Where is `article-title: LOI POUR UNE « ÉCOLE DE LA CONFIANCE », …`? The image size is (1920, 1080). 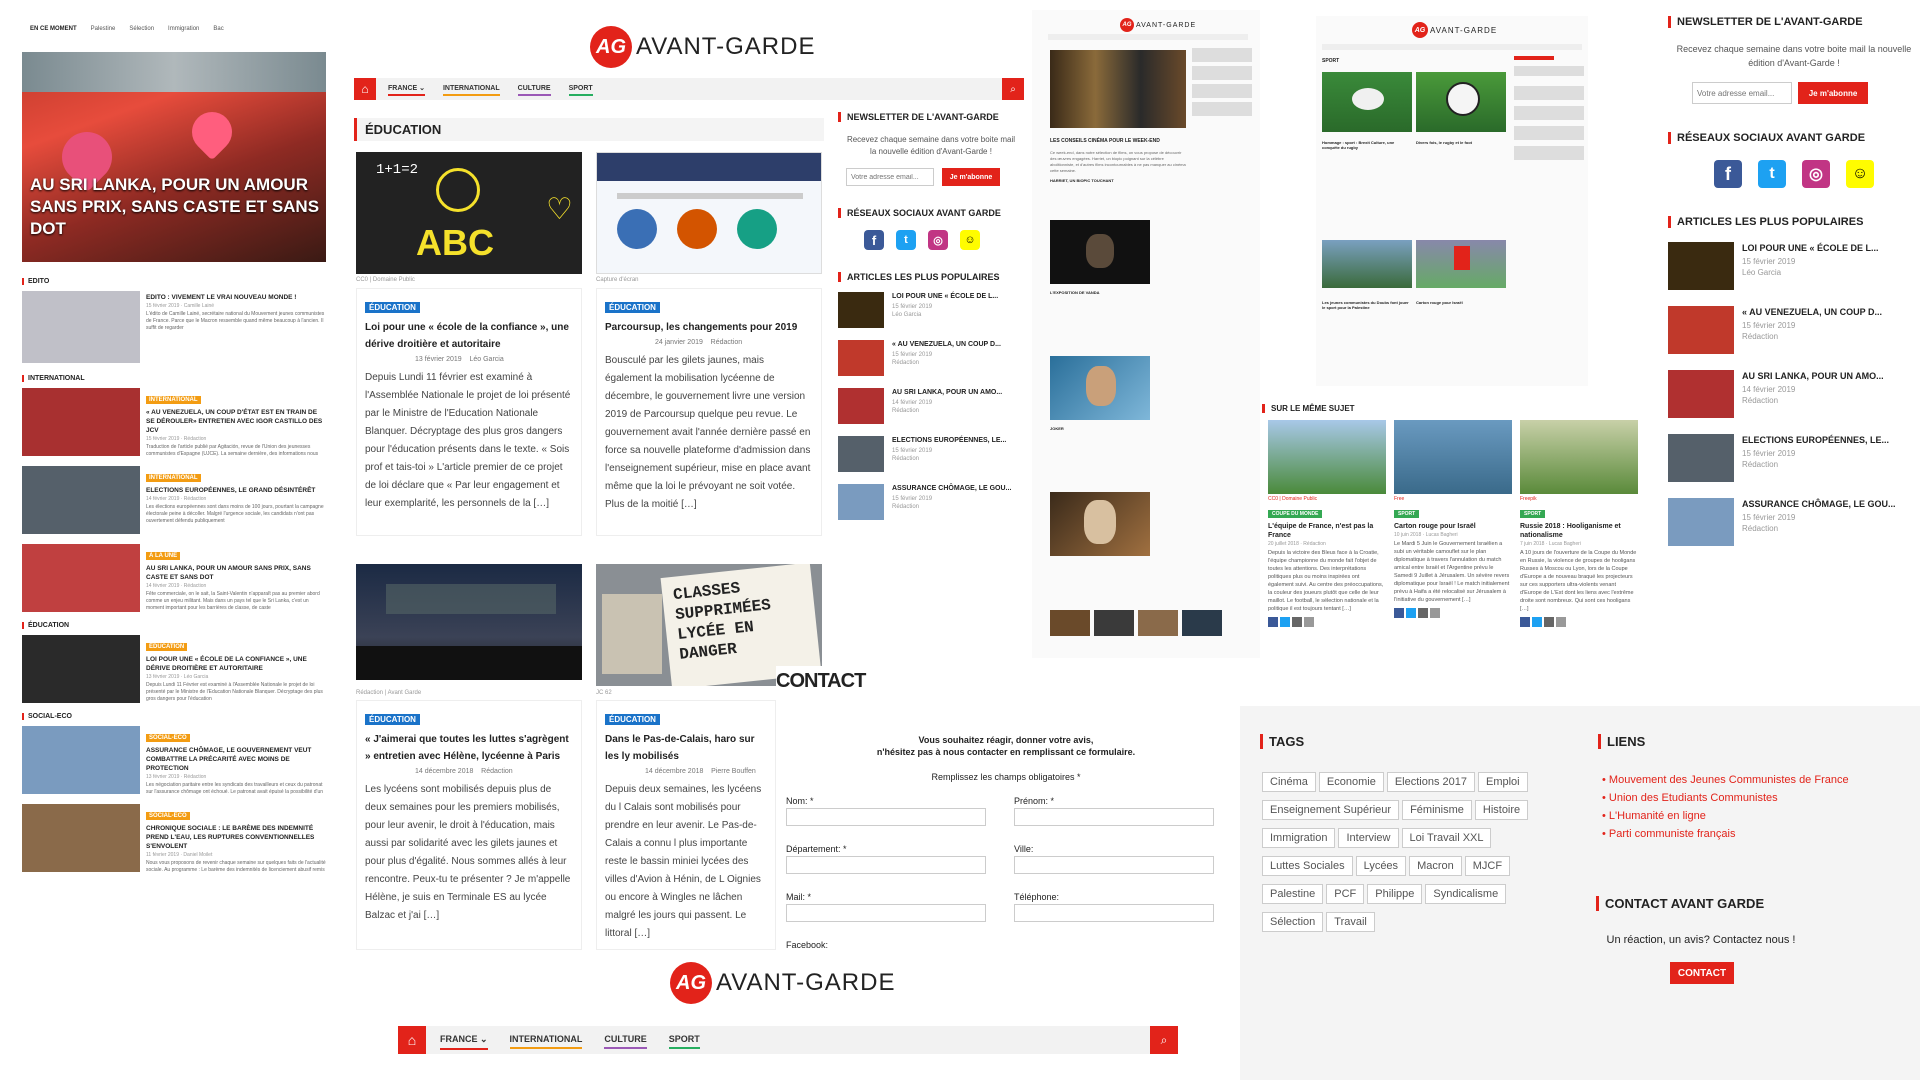
article-title: LOI POUR UNE « ÉCOLE DE LA CONFIANCE », … is located at coordinates (236, 664).